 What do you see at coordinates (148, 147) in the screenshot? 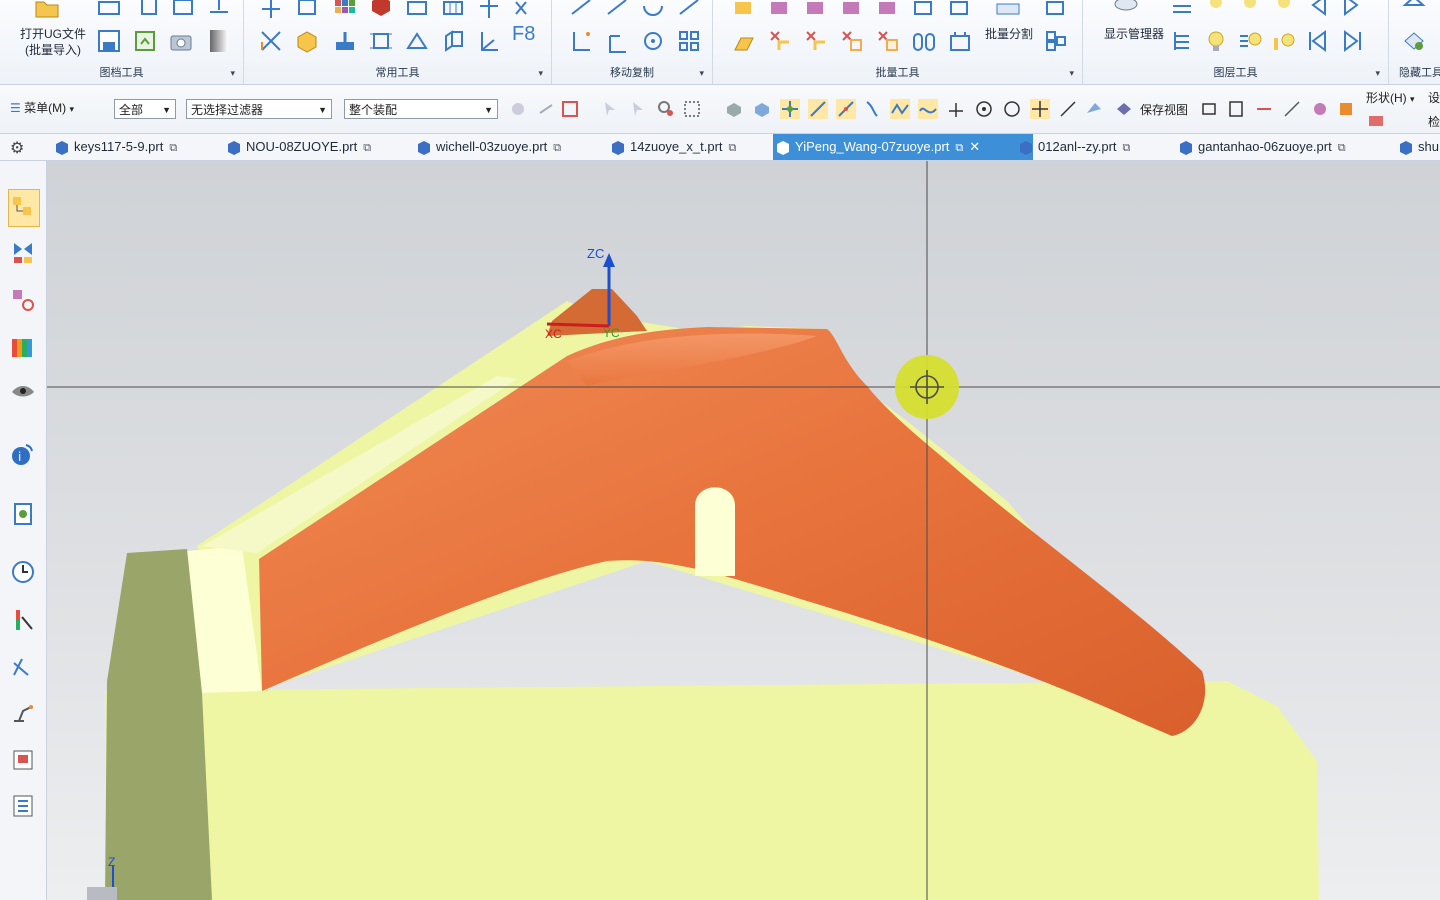
I see `tab-document: keys117-5-9.prt ⧉` at bounding box center [148, 147].